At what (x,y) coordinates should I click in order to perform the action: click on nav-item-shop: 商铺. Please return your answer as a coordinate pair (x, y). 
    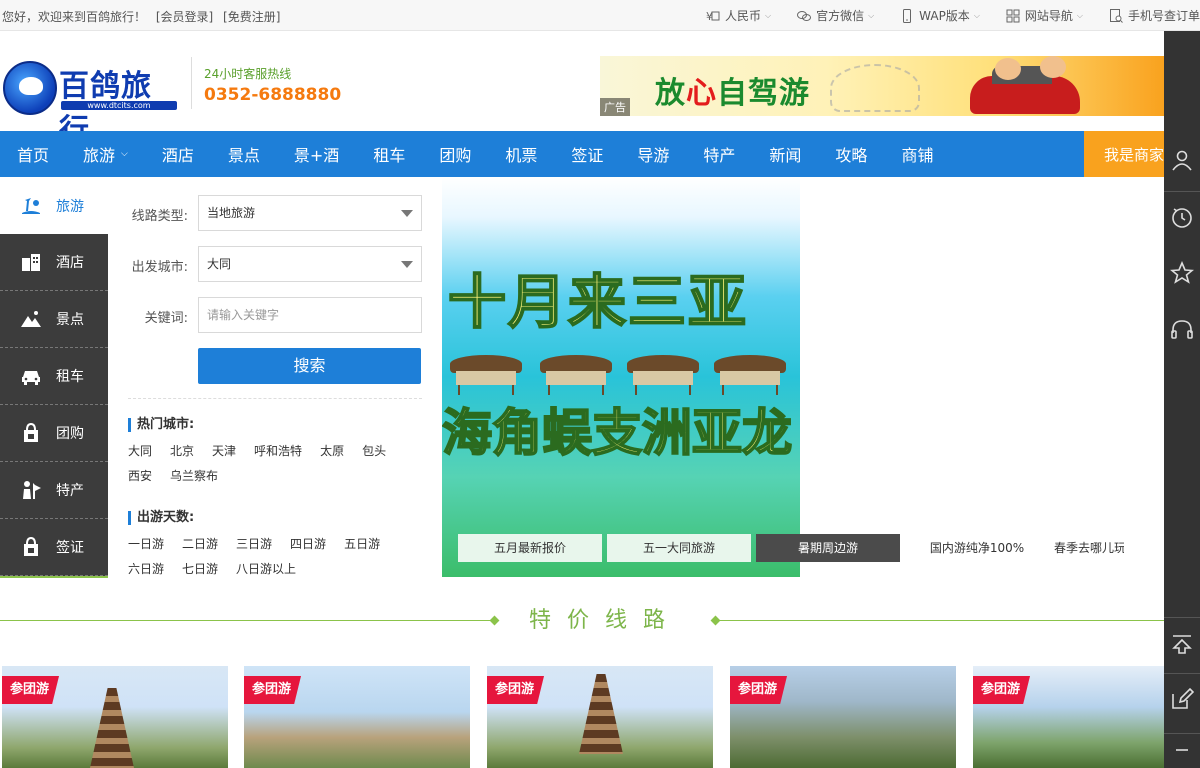
    Looking at the image, I should click on (917, 154).